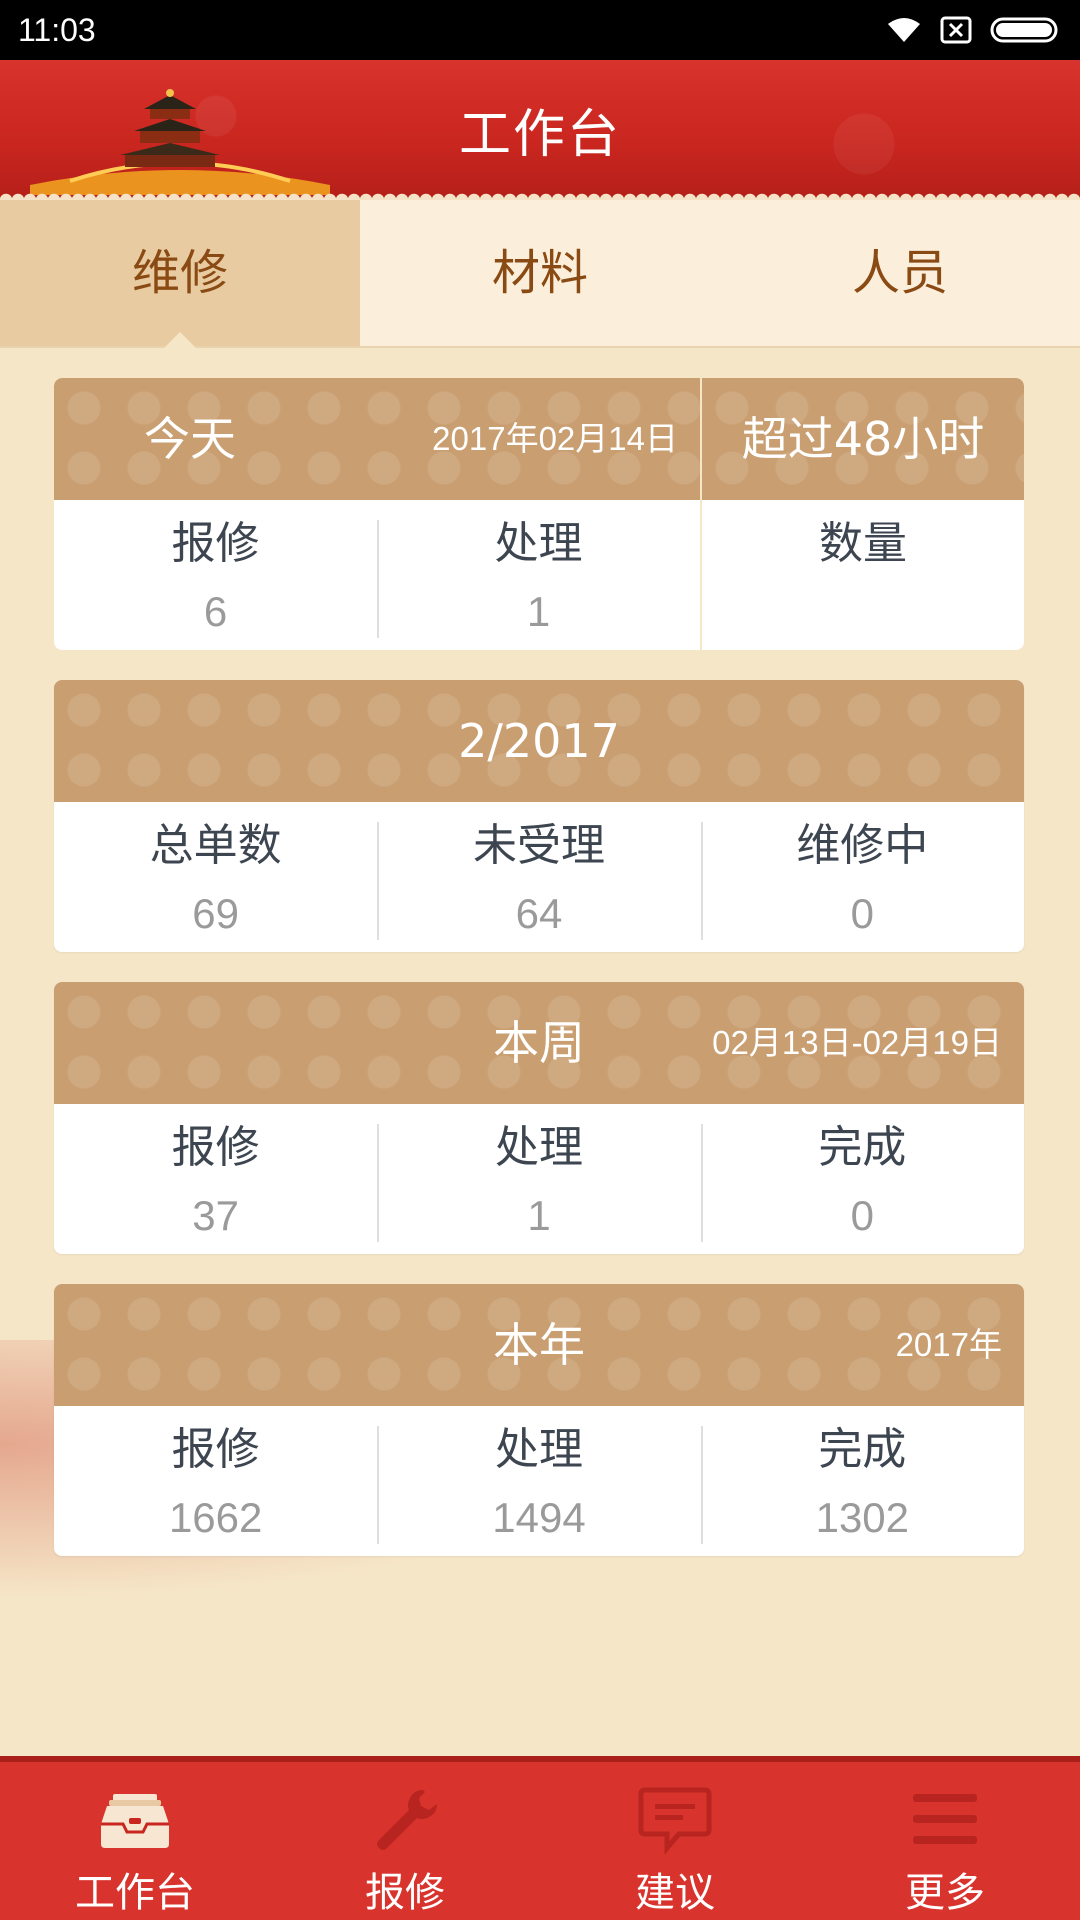  What do you see at coordinates (135, 1893) in the screenshot?
I see `nav-label: 工作台` at bounding box center [135, 1893].